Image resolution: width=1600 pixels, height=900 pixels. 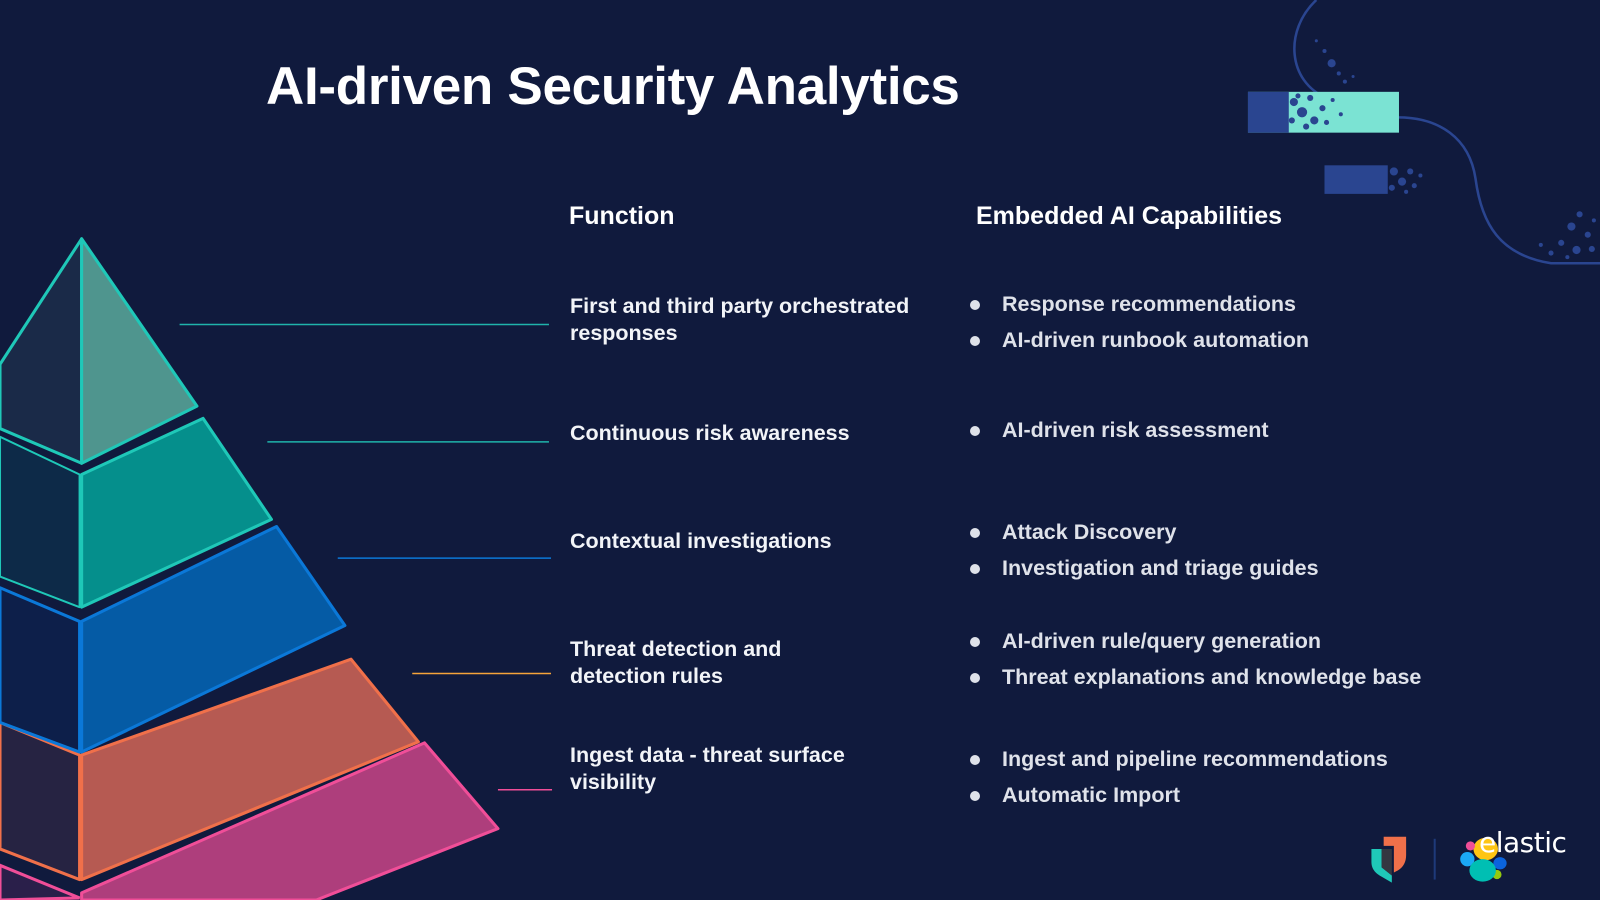 What do you see at coordinates (622, 216) in the screenshot?
I see `column-header-function: Function` at bounding box center [622, 216].